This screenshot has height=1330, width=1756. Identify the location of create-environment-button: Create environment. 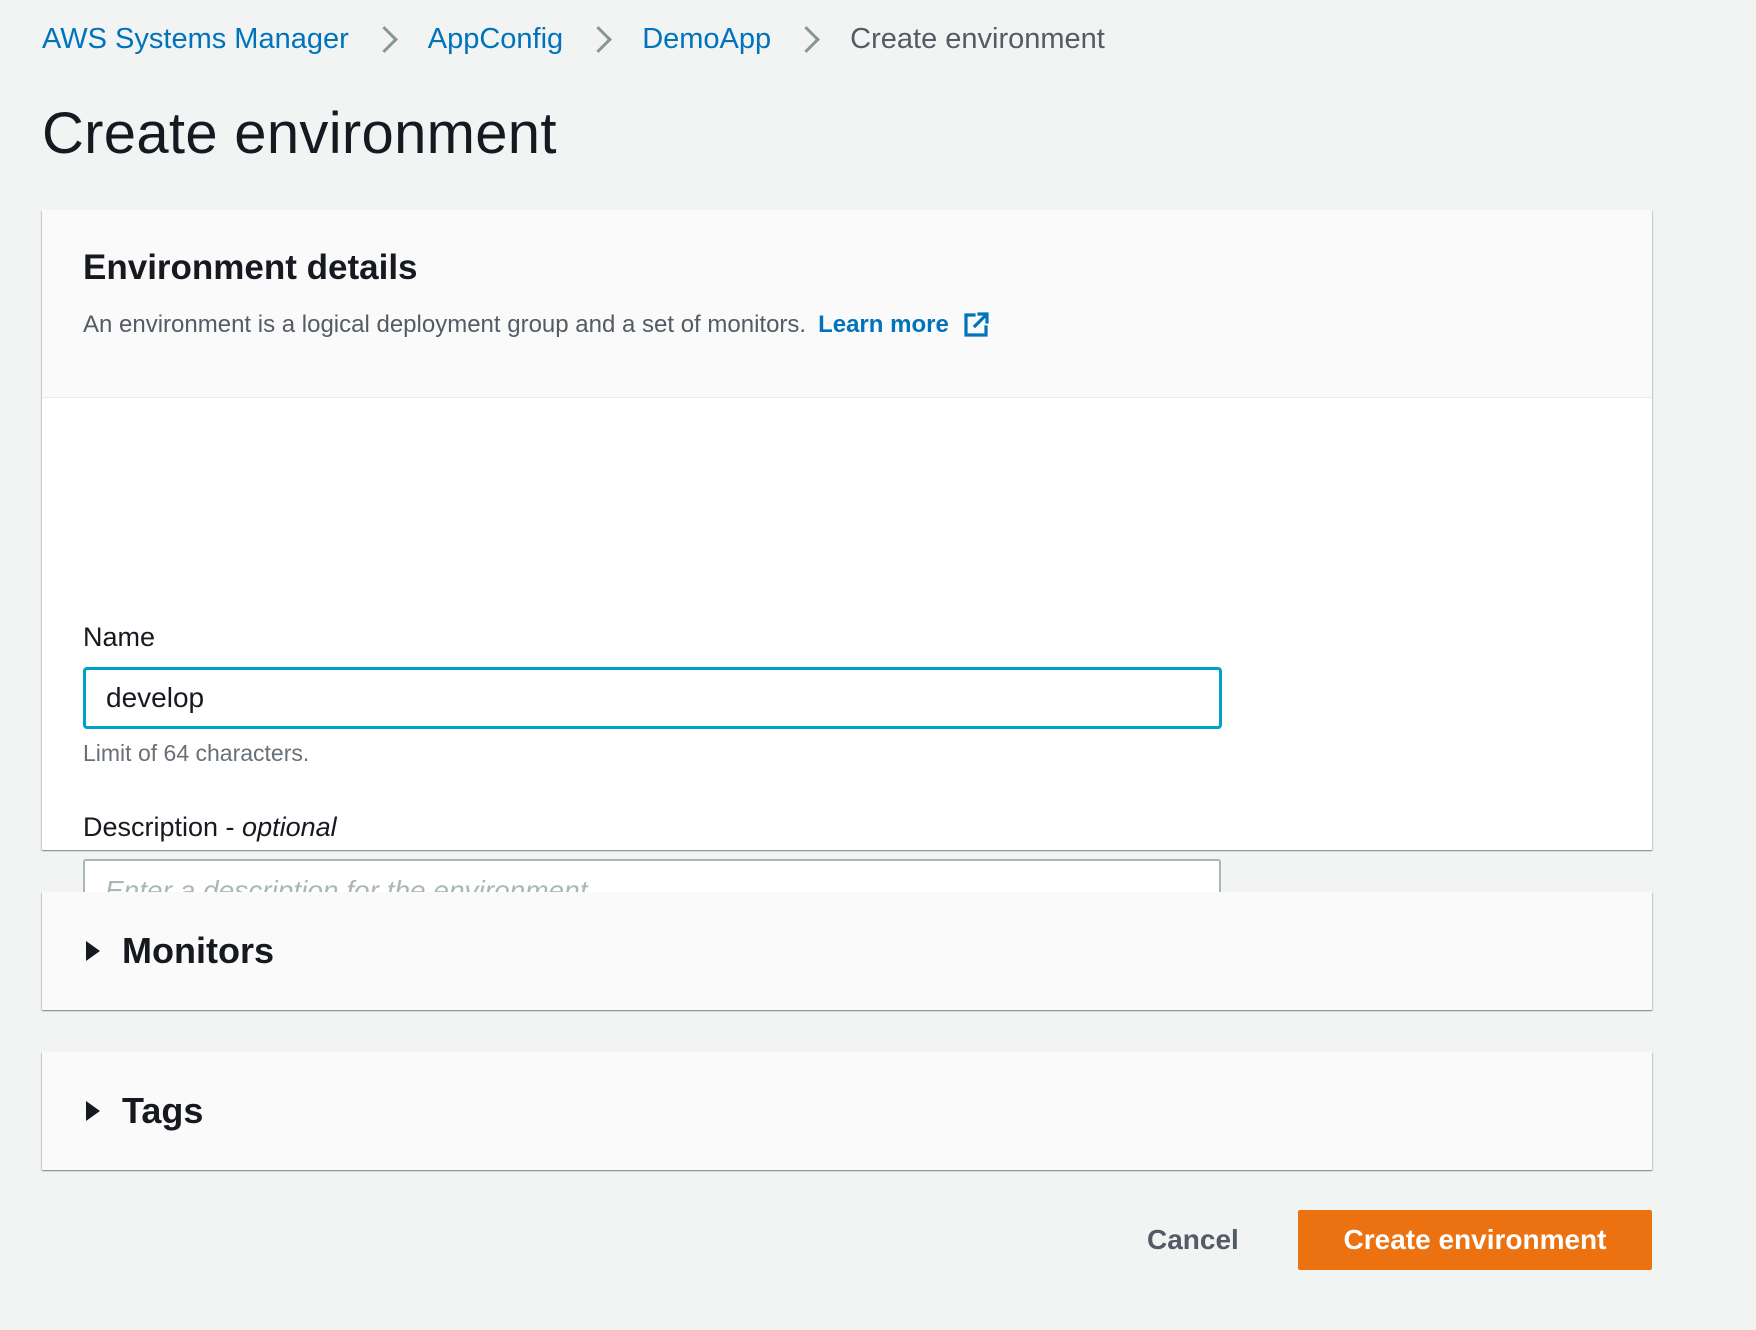
(1475, 1240).